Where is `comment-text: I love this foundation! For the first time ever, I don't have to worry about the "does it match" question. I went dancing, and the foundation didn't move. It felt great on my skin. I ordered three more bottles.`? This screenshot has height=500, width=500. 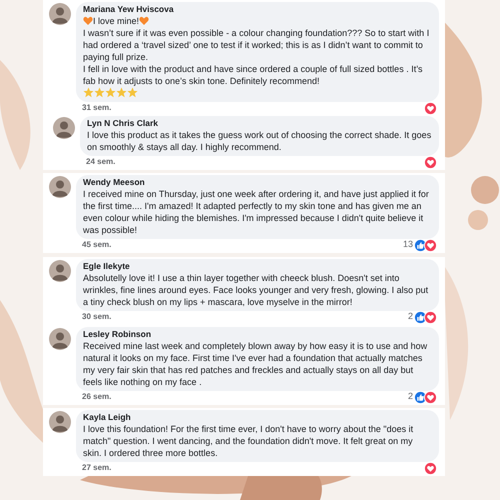 comment-text: I love this foundation! For the first time ever, I don't have to worry about the "does it match" question. I went dancing, and the foundation didn't move. It felt great on my skin. I ordered three more bottles. is located at coordinates (248, 441).